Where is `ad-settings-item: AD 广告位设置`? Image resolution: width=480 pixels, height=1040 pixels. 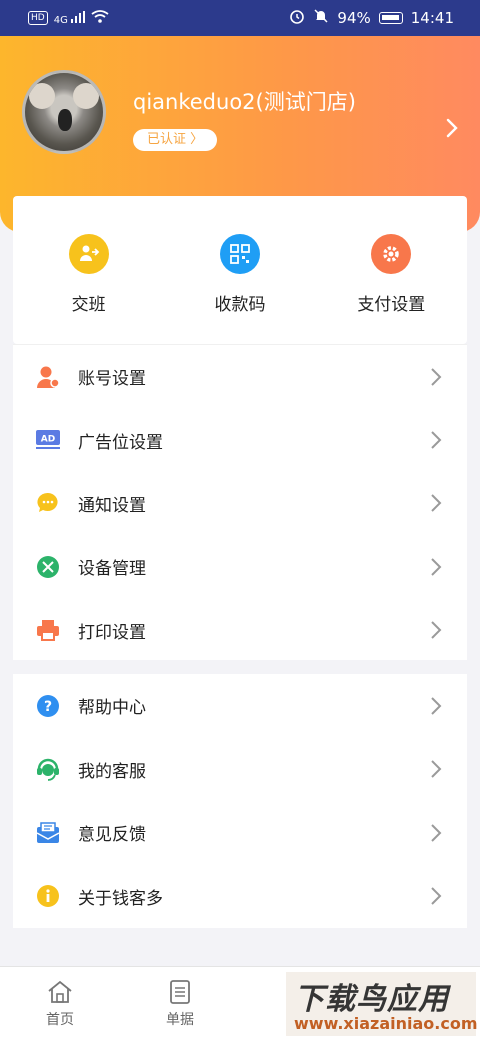 ad-settings-item: AD 广告位设置 is located at coordinates (240, 439).